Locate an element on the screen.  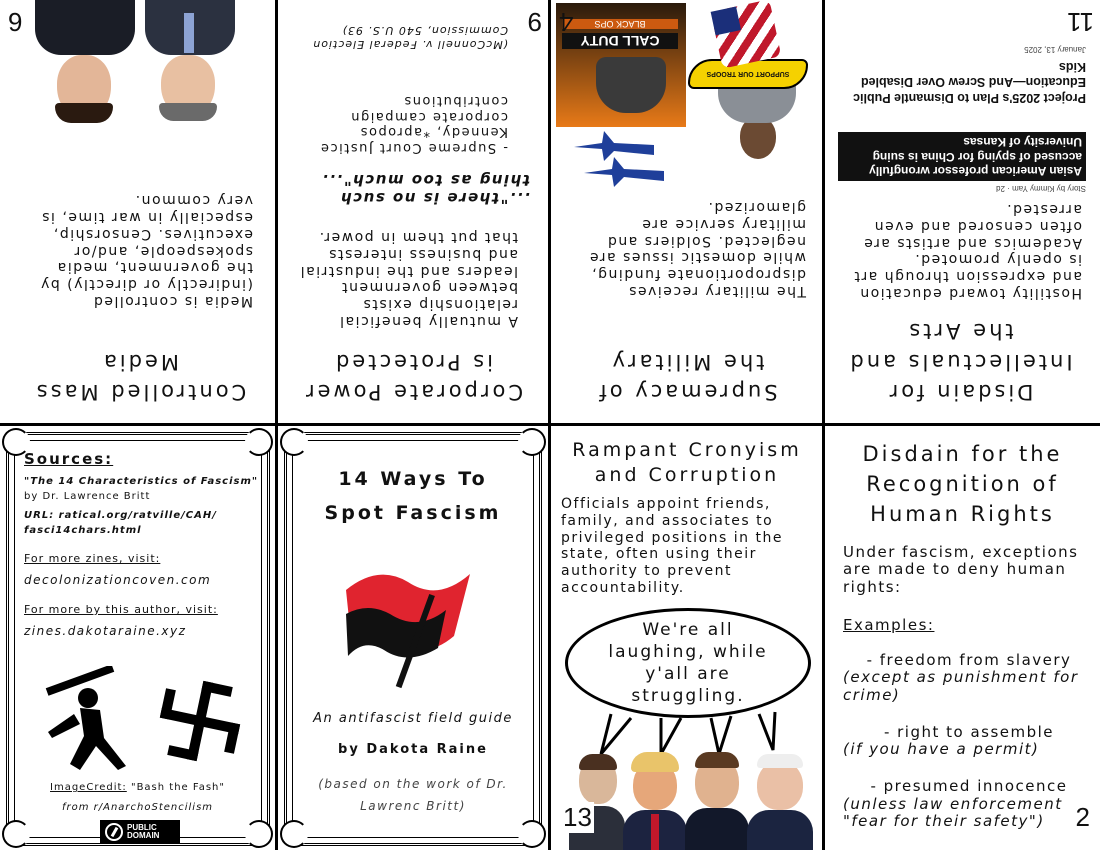
bash-the-fash-stencil-icon is located at coordinates (143, 718).